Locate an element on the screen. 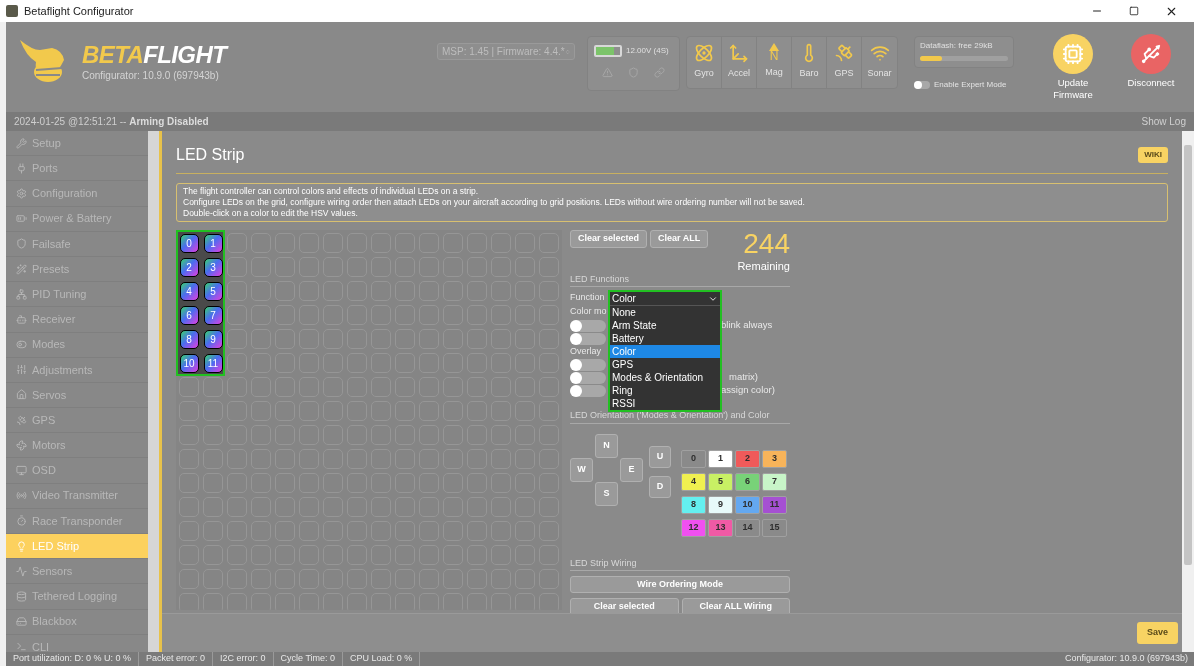 The height and width of the screenshot is (666, 1194). color-swatch: 2 is located at coordinates (747, 458).